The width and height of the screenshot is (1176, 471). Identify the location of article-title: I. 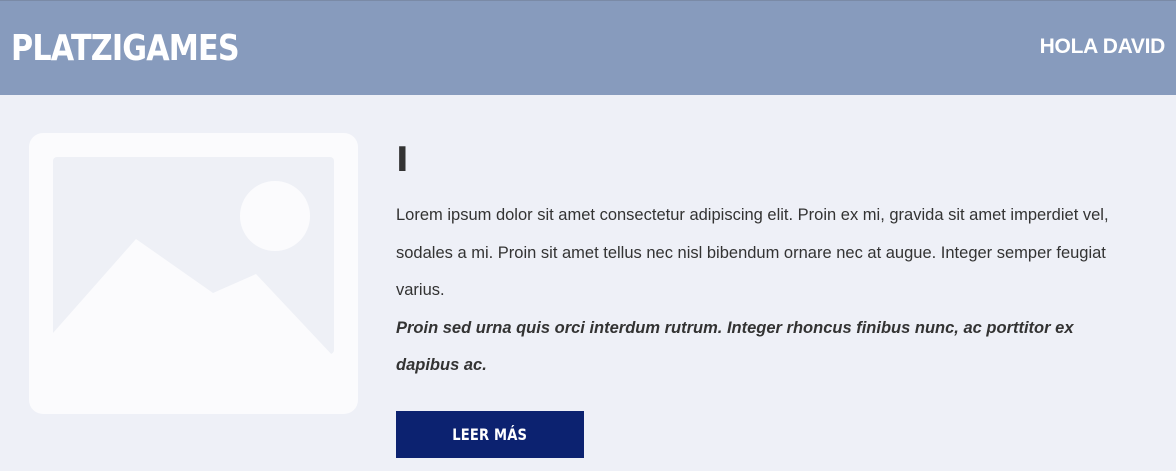
(402, 160).